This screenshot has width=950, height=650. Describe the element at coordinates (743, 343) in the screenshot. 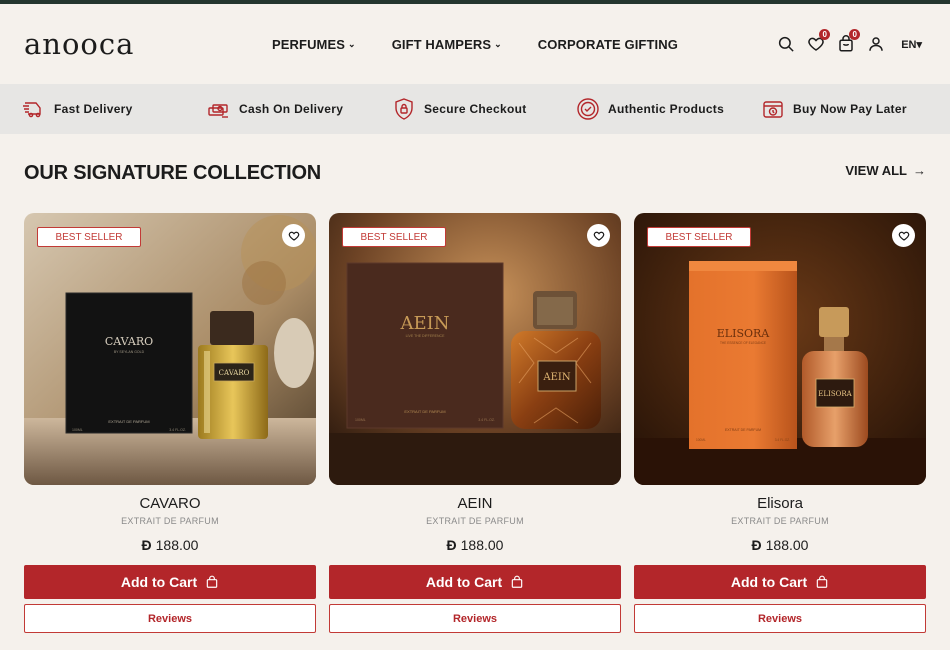

I see `box-sub-text: THE ESSENCE OF ELEGANCE` at that location.